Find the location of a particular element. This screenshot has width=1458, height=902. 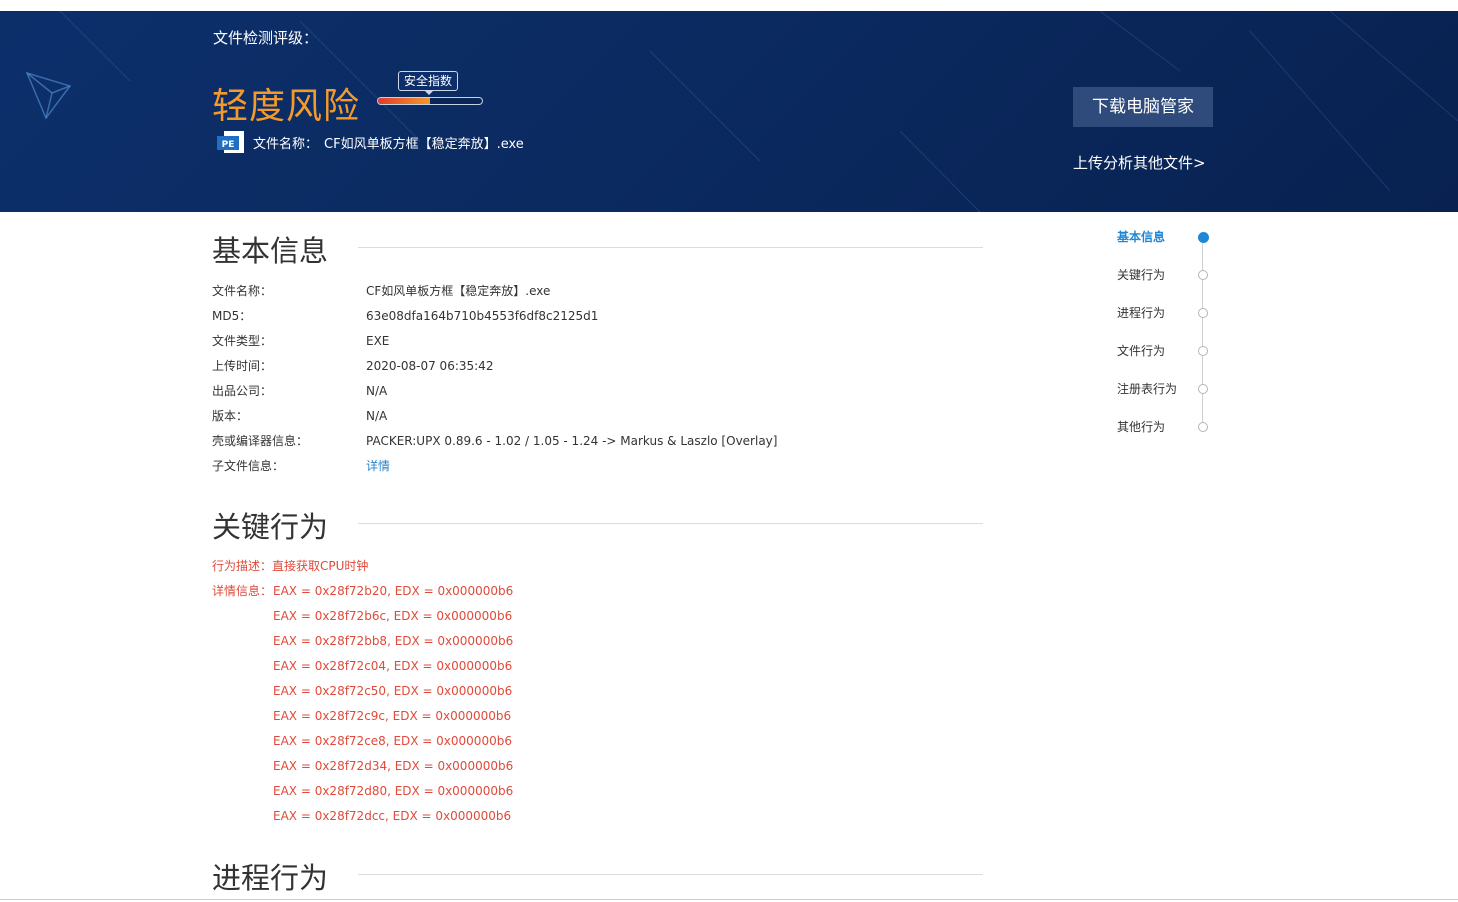

nav-item-registry-behavior: 注册表行为 is located at coordinates (1147, 388).